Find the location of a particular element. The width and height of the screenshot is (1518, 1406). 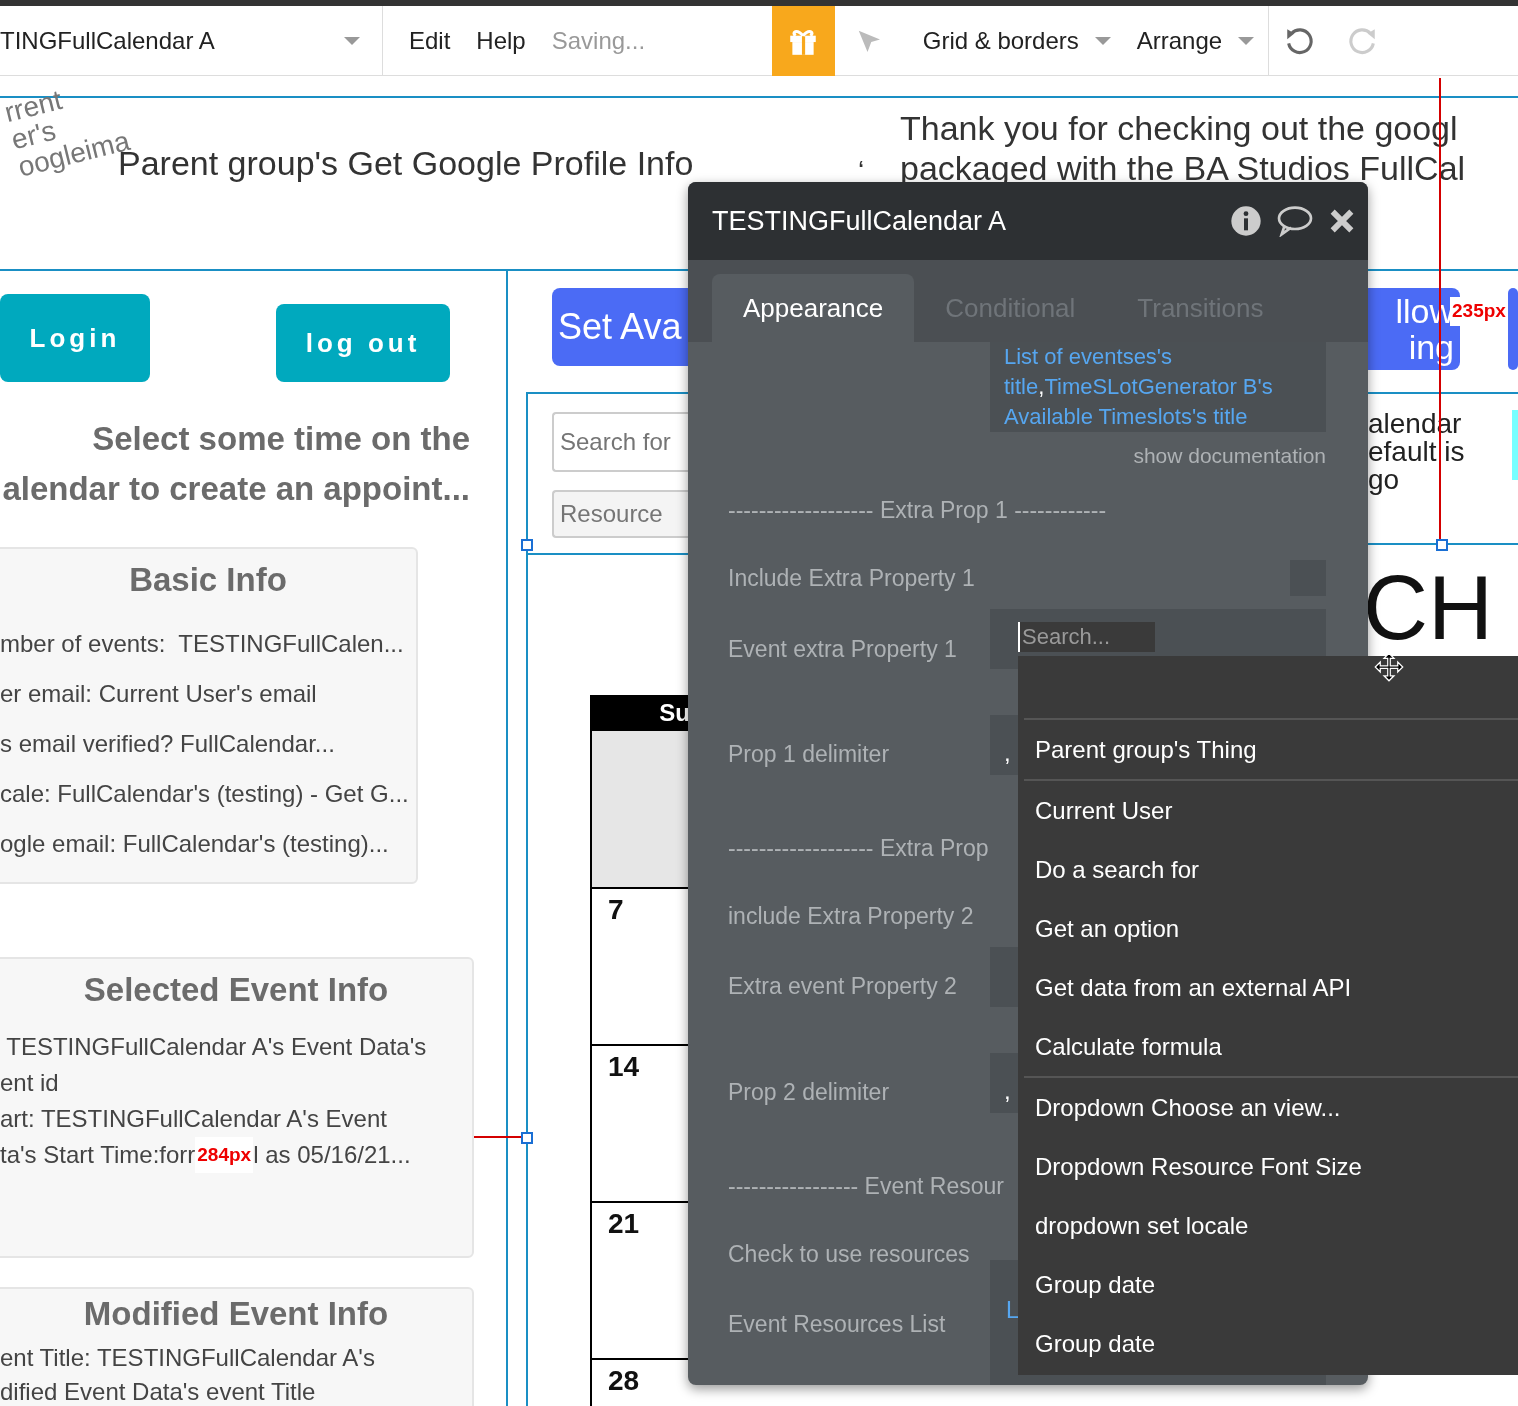

accent-bar is located at coordinates (1515, 445).